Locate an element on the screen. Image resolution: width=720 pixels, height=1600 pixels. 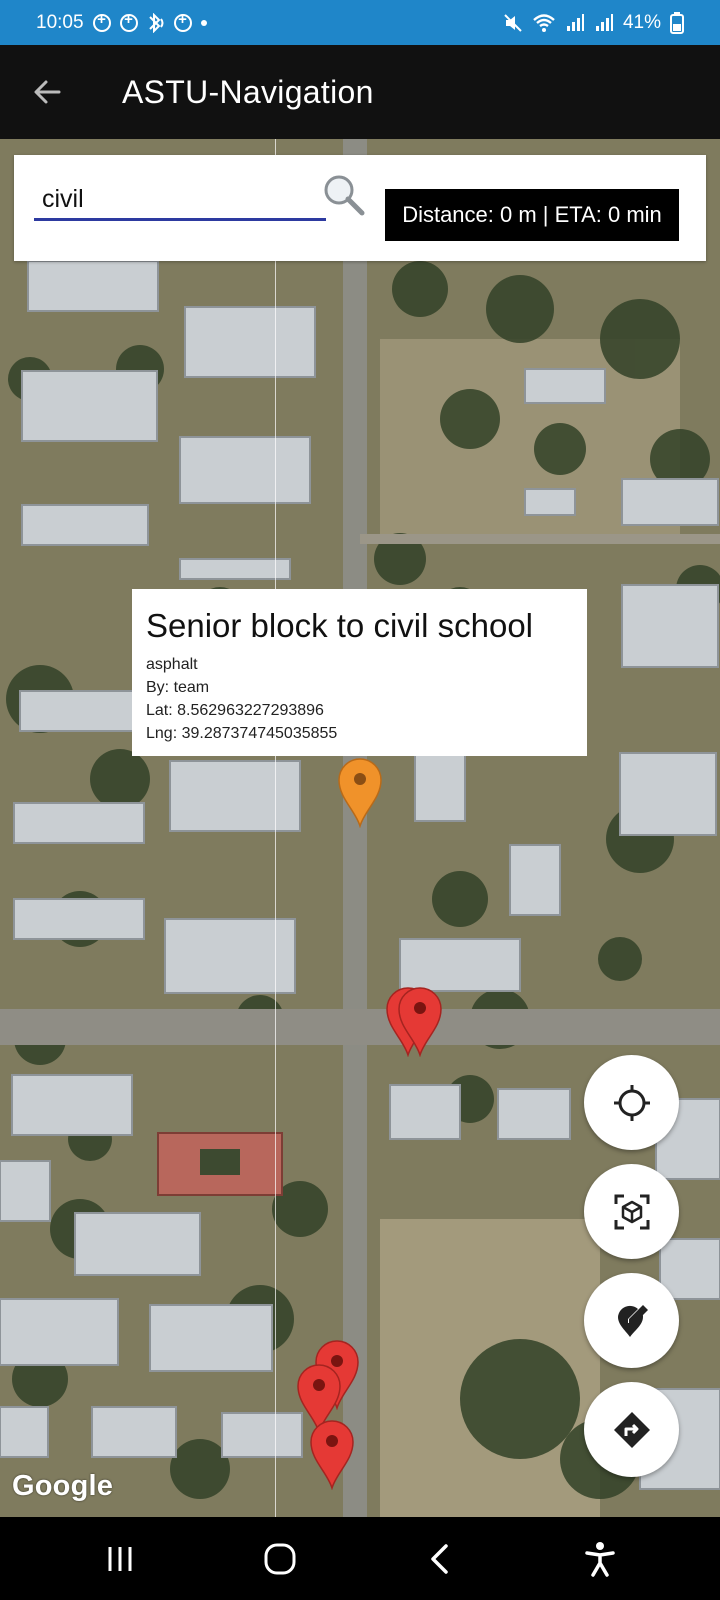
search-button is located at coordinates (344, 195).